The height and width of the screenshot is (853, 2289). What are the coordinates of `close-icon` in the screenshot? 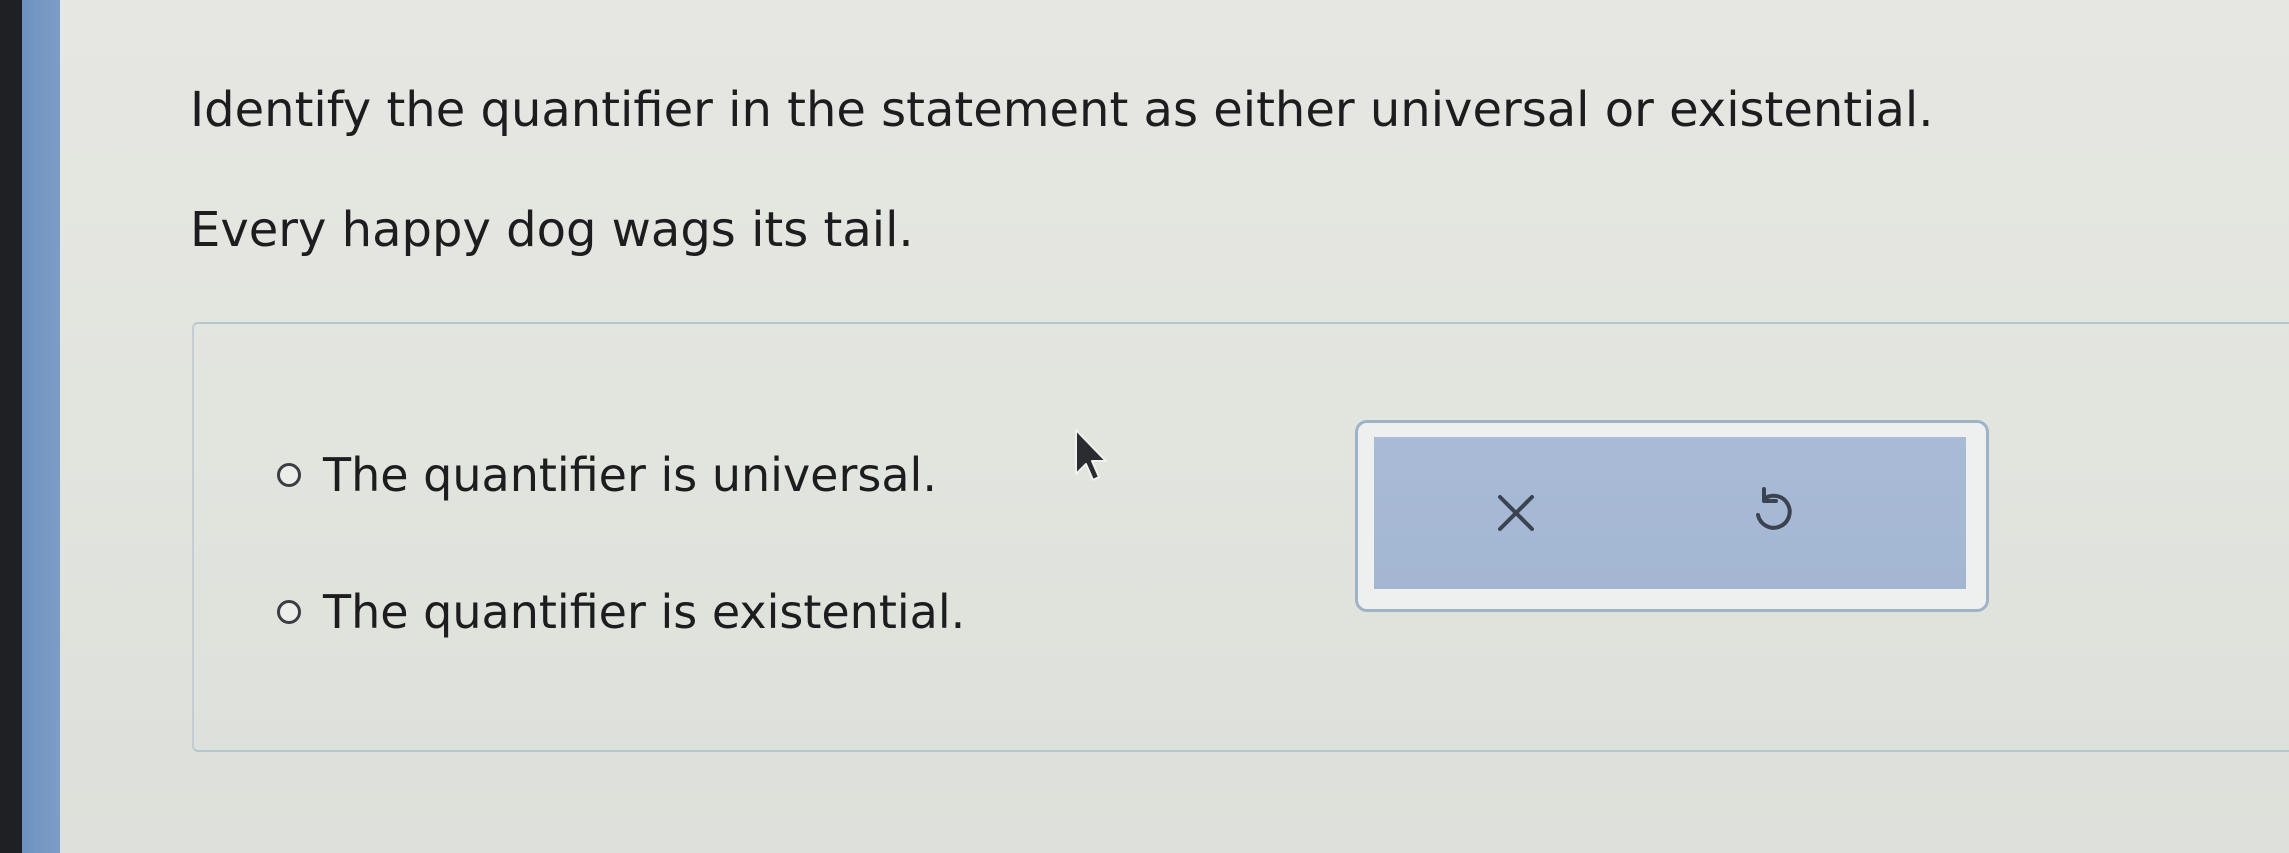 It's located at (1516, 513).